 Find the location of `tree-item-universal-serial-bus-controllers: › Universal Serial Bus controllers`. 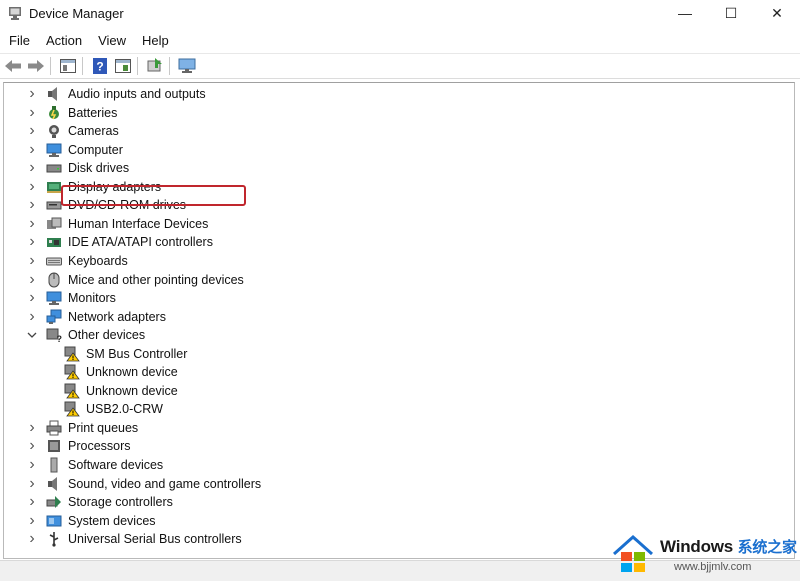

tree-item-universal-serial-bus-controllers: › Universal Serial Bus controllers is located at coordinates (135, 539).